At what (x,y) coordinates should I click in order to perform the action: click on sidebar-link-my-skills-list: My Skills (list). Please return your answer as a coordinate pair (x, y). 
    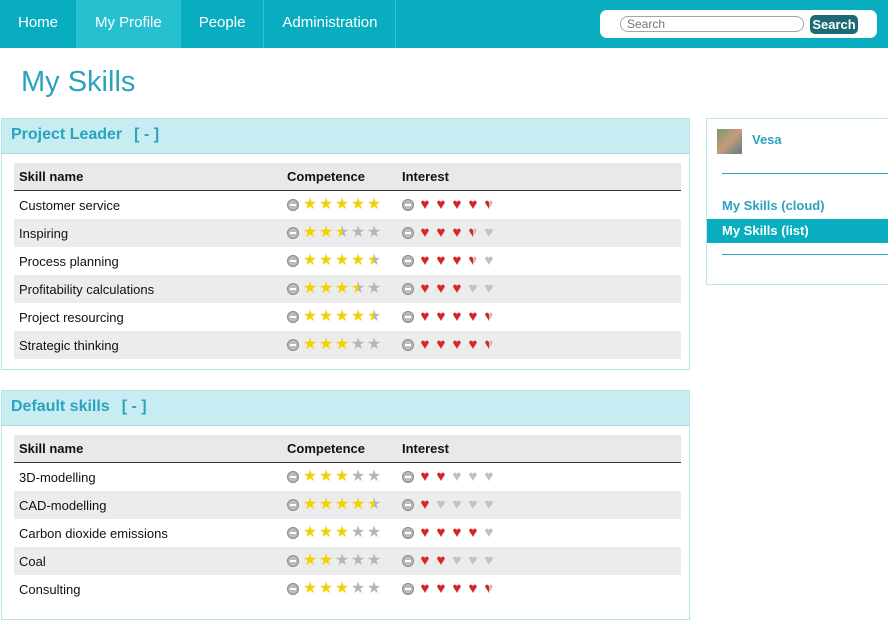
    Looking at the image, I should click on (797, 231).